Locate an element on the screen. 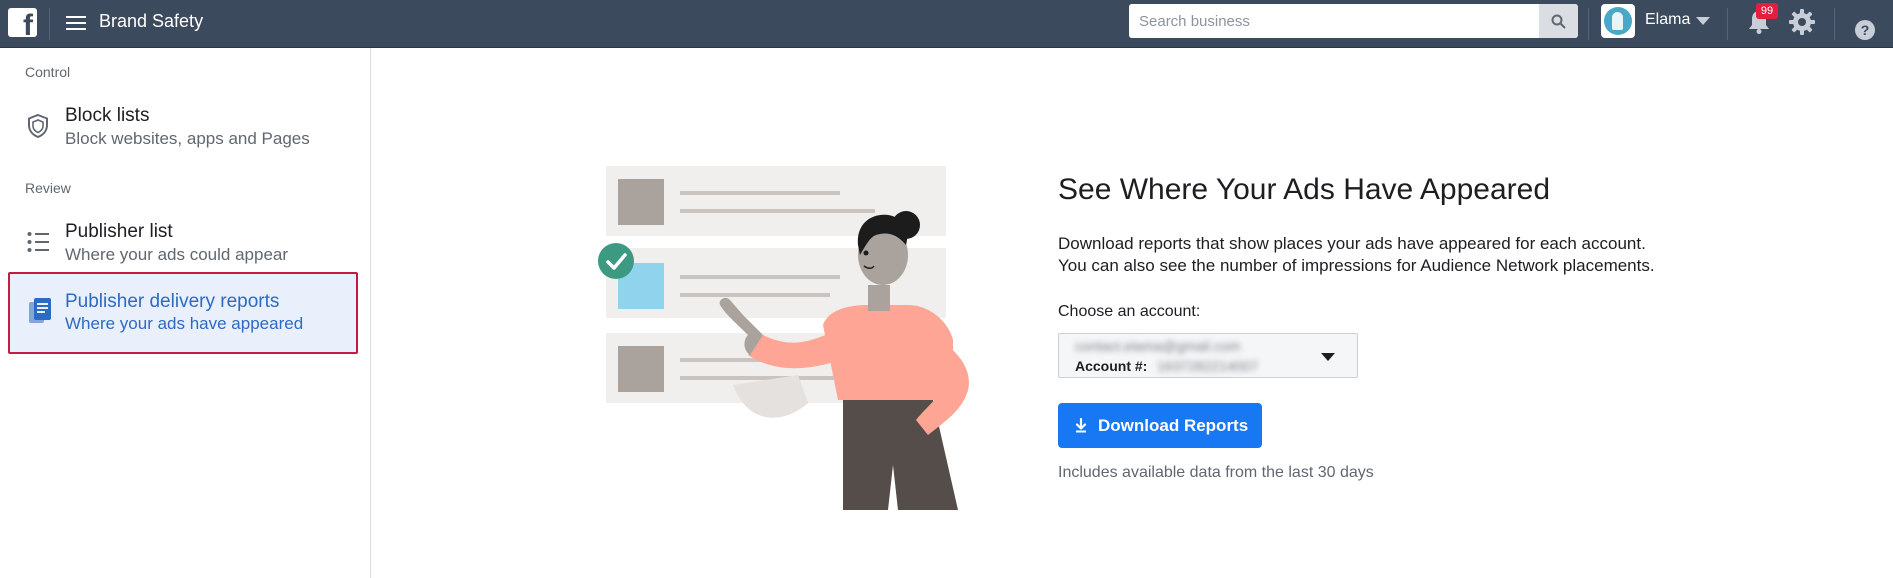 Image resolution: width=1893 pixels, height=578 pixels. page-title: See Where Your Ads Have Appeared is located at coordinates (1304, 189).